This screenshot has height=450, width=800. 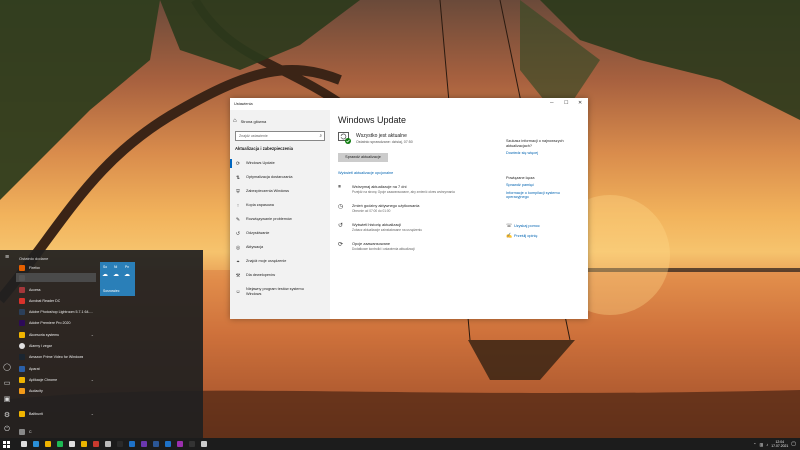 What do you see at coordinates (371, 243) in the screenshot?
I see `option-title: Opcje zaawansowane` at bounding box center [371, 243].